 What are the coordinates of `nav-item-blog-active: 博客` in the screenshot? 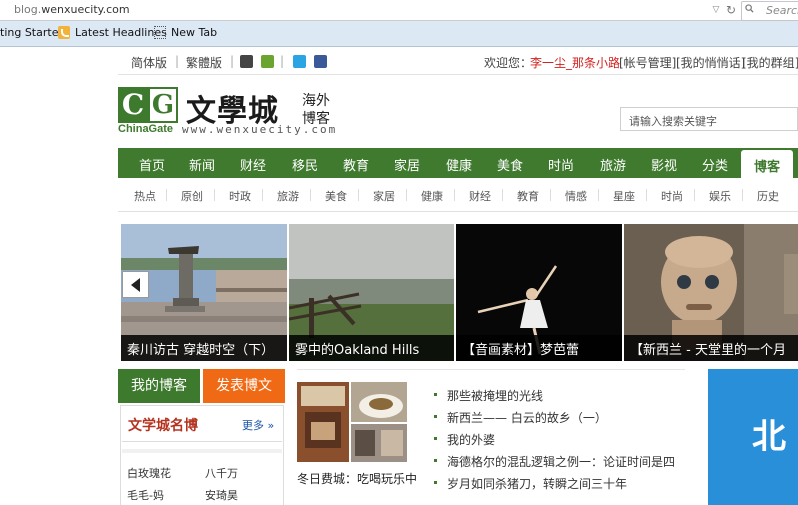 It's located at (767, 164).